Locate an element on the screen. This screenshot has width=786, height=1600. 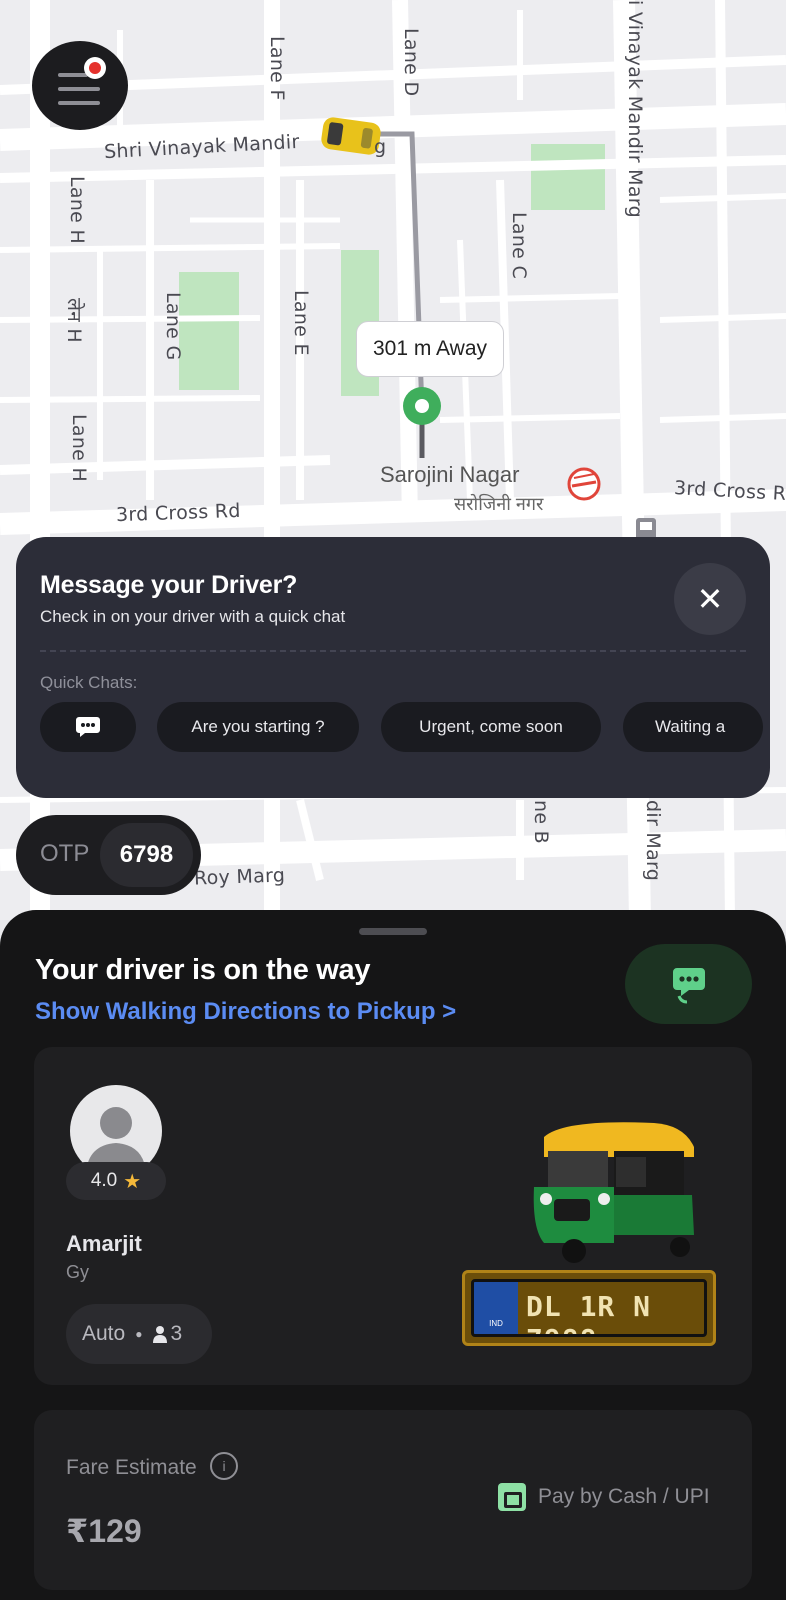
road-label-dir-marg: dir Marg is located at coordinates (653, 841).